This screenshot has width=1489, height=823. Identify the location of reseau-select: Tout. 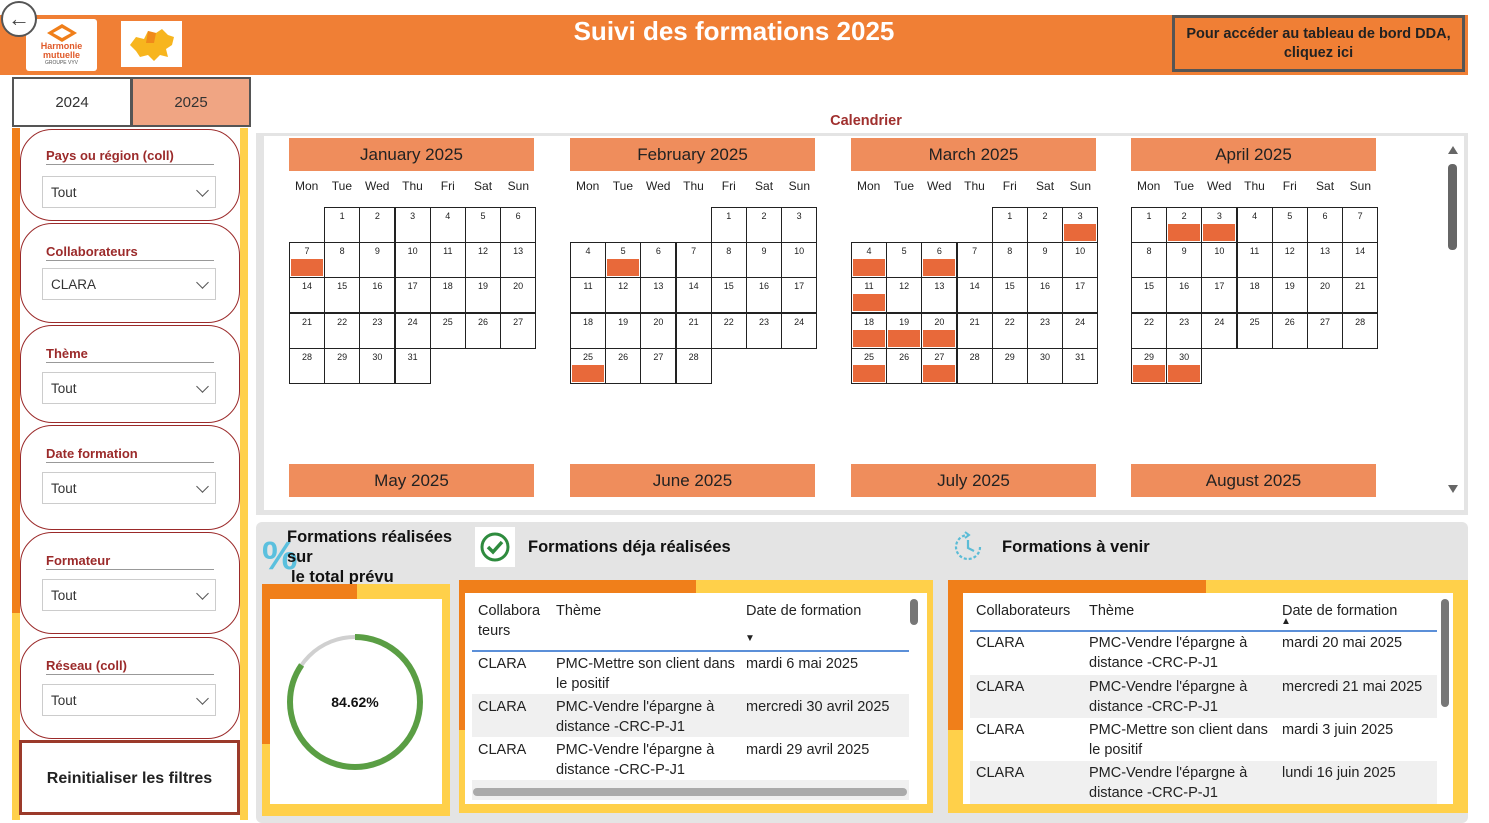
(129, 700).